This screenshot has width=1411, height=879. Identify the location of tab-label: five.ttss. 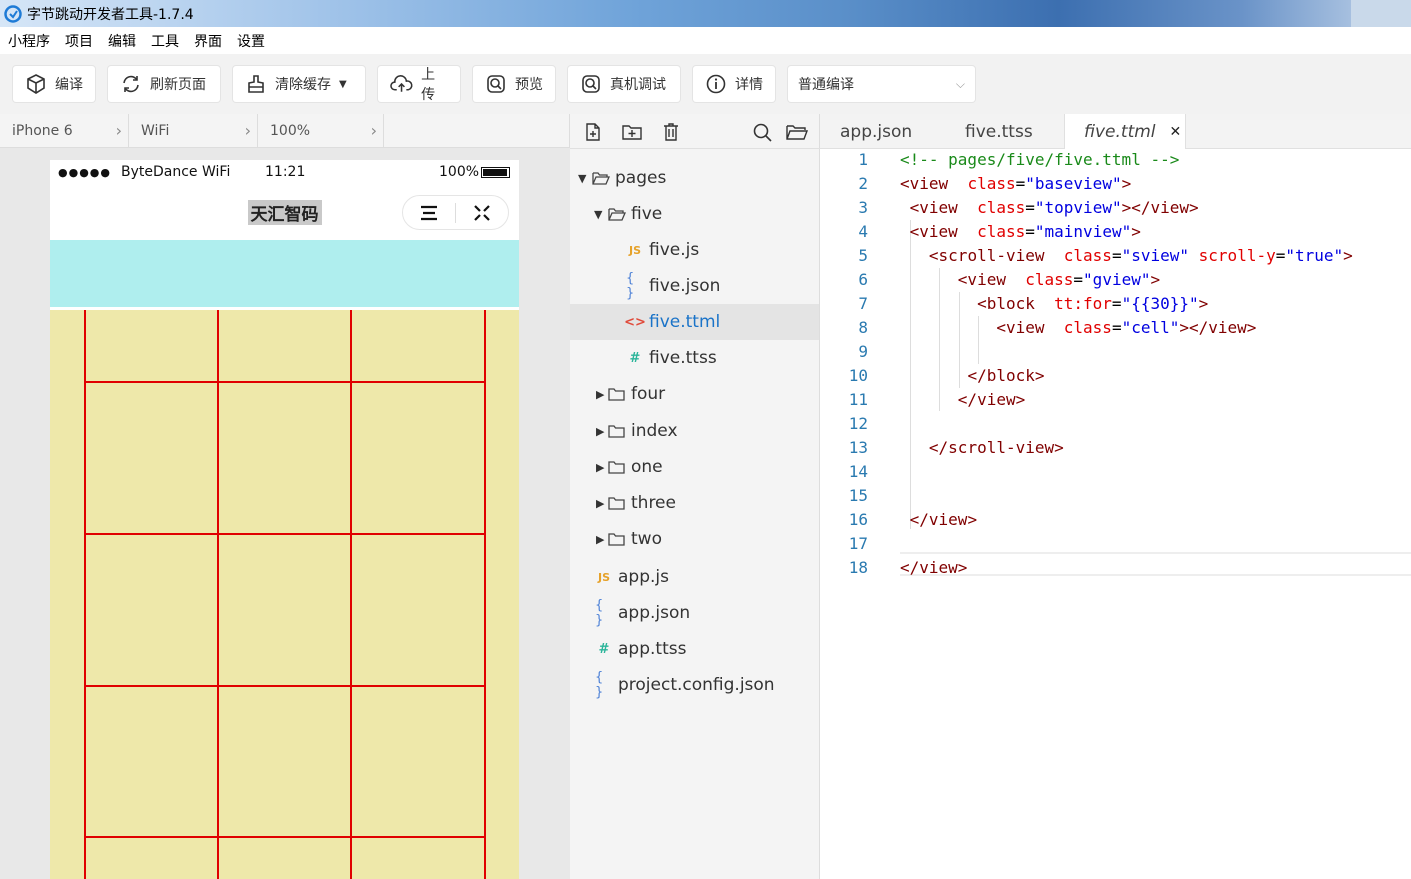
(999, 131).